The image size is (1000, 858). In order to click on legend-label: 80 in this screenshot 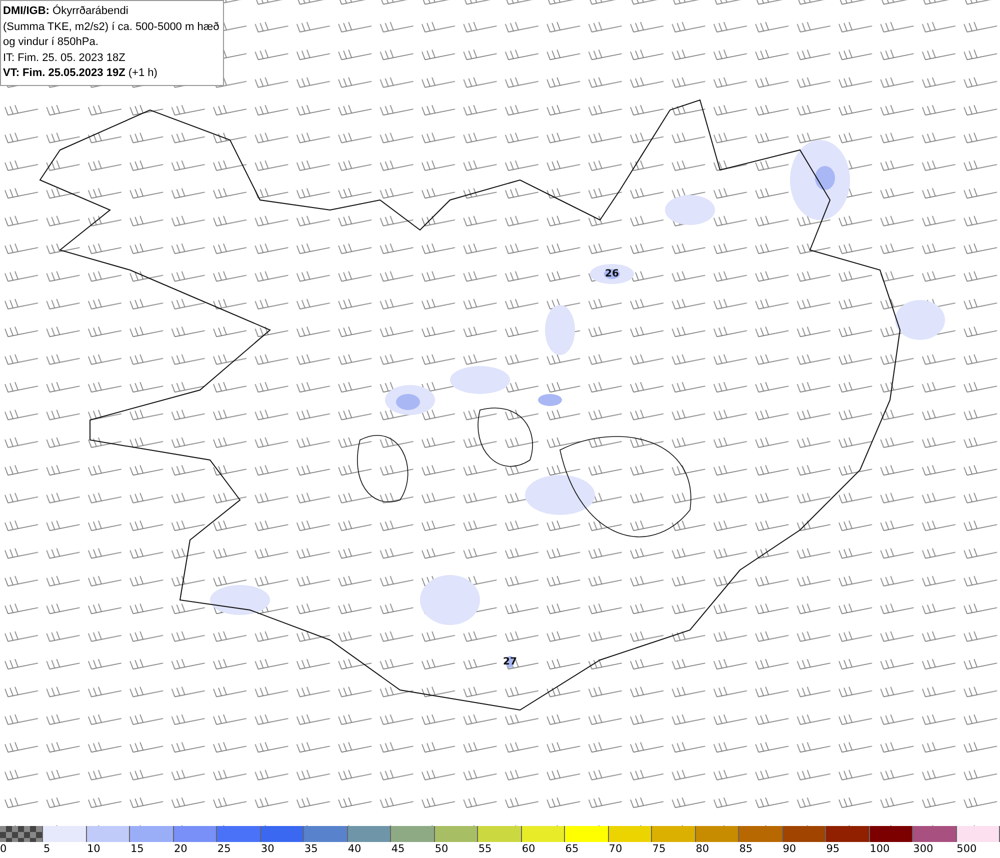, I will do `click(703, 849)`.